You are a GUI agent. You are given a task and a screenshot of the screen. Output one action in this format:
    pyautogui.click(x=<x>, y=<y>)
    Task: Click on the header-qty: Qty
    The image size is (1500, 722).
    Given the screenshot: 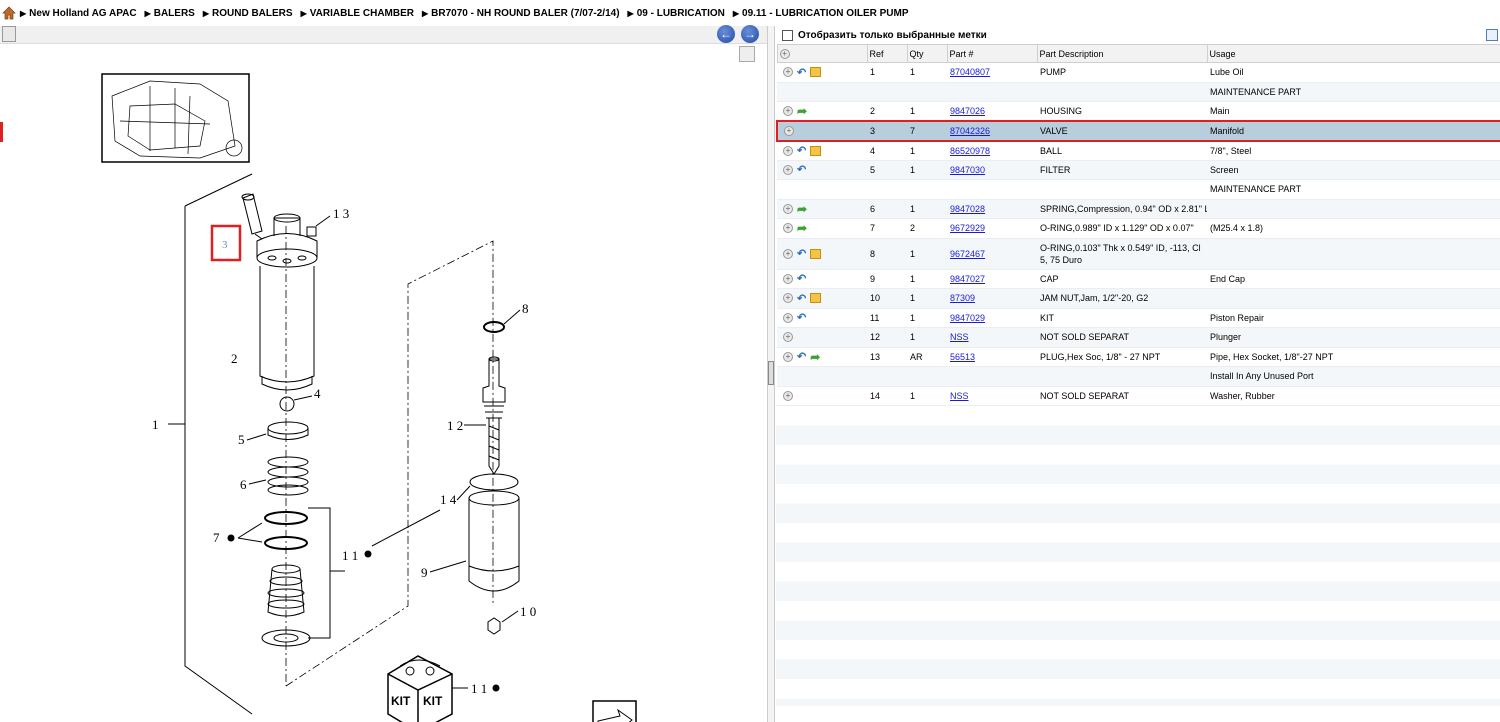 What is the action you would take?
    pyautogui.click(x=927, y=53)
    